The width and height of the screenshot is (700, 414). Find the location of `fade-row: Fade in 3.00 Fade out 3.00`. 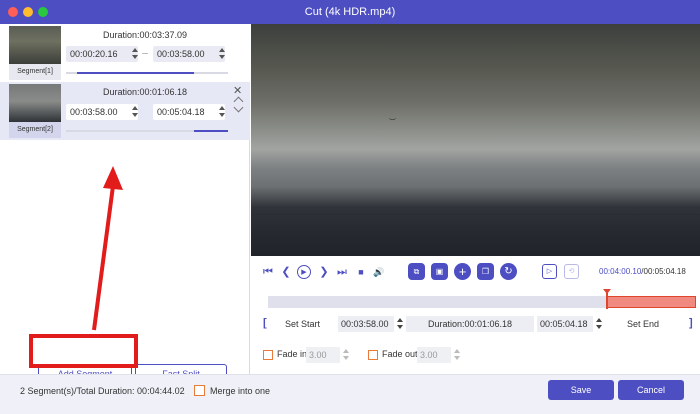

fade-row: Fade in 3.00 Fade out 3.00 is located at coordinates (479, 355).